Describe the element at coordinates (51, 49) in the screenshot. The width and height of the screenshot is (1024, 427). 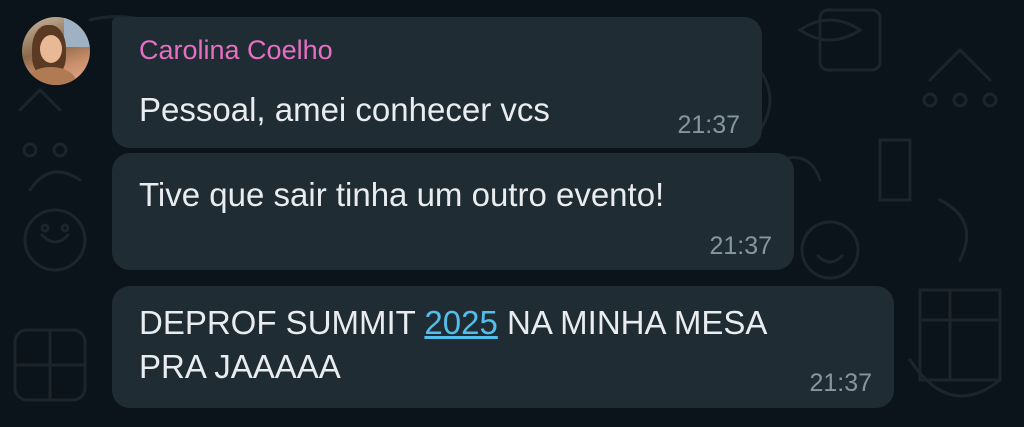
I see `avatar-face` at that location.